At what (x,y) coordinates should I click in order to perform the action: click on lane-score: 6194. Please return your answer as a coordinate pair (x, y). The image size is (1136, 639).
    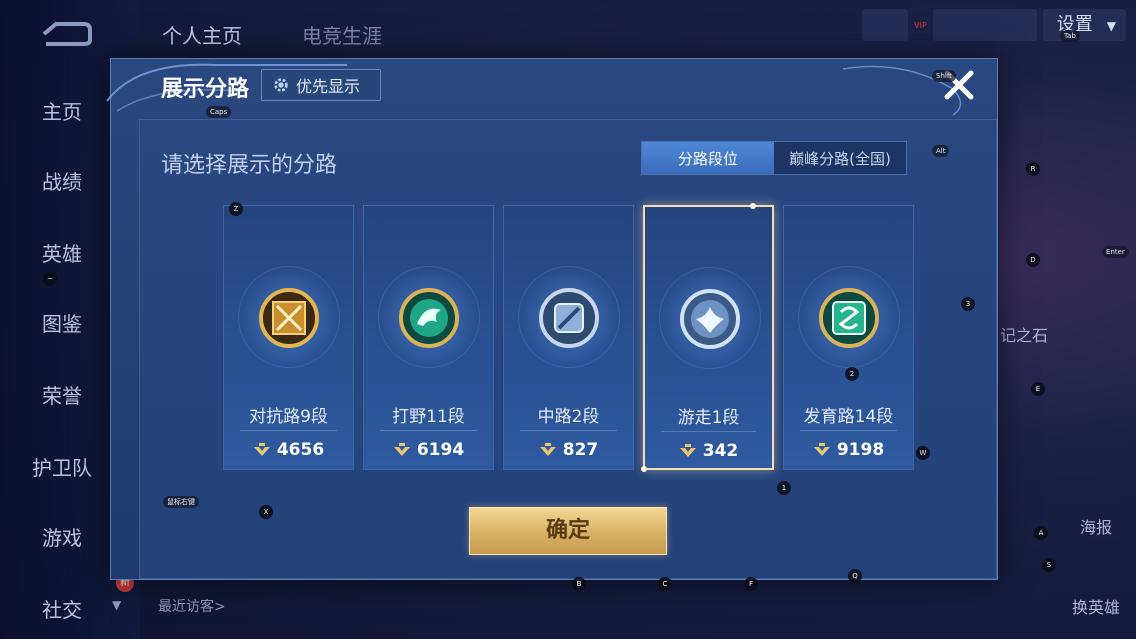
    Looking at the image, I should click on (428, 450).